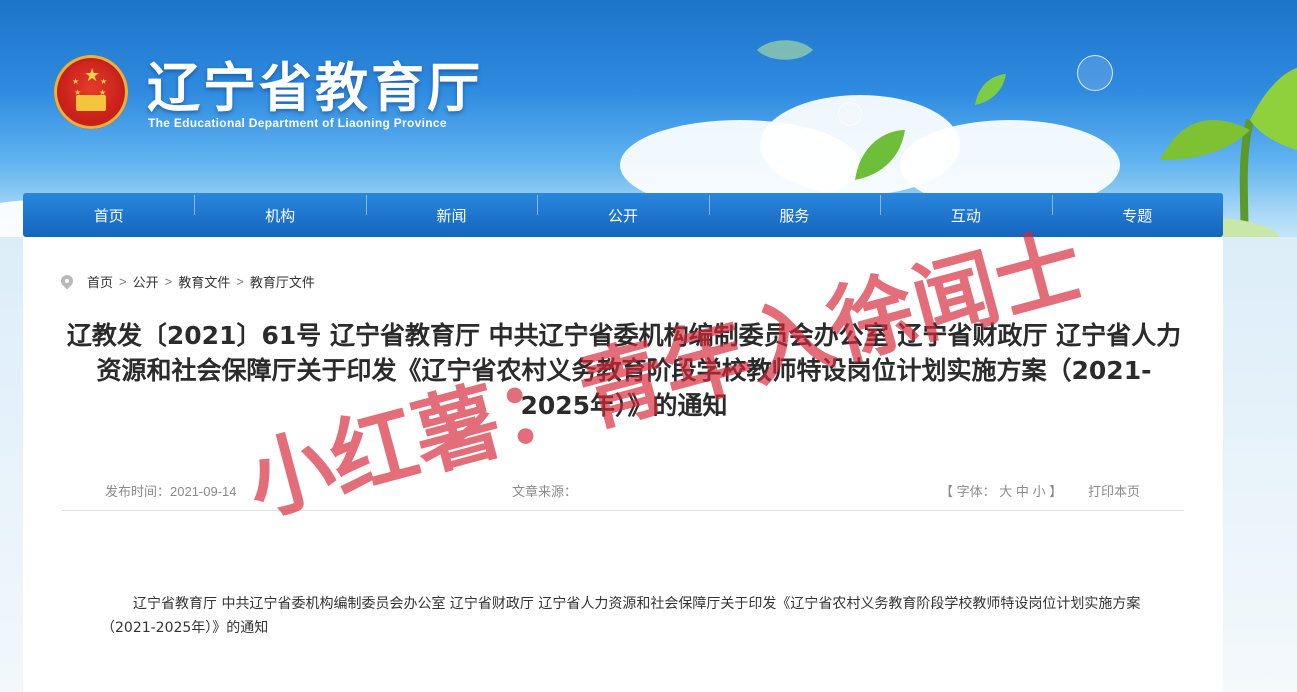  I want to click on breadcrumb-item-department-docs: 教育厅文件, so click(282, 281).